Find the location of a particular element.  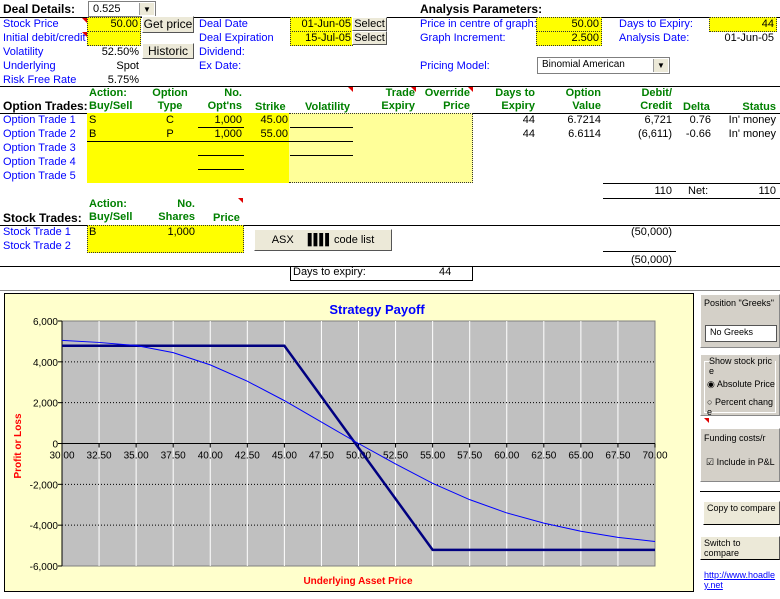

absolute-price-radio: ◉ Absolute Price is located at coordinates (742, 384).